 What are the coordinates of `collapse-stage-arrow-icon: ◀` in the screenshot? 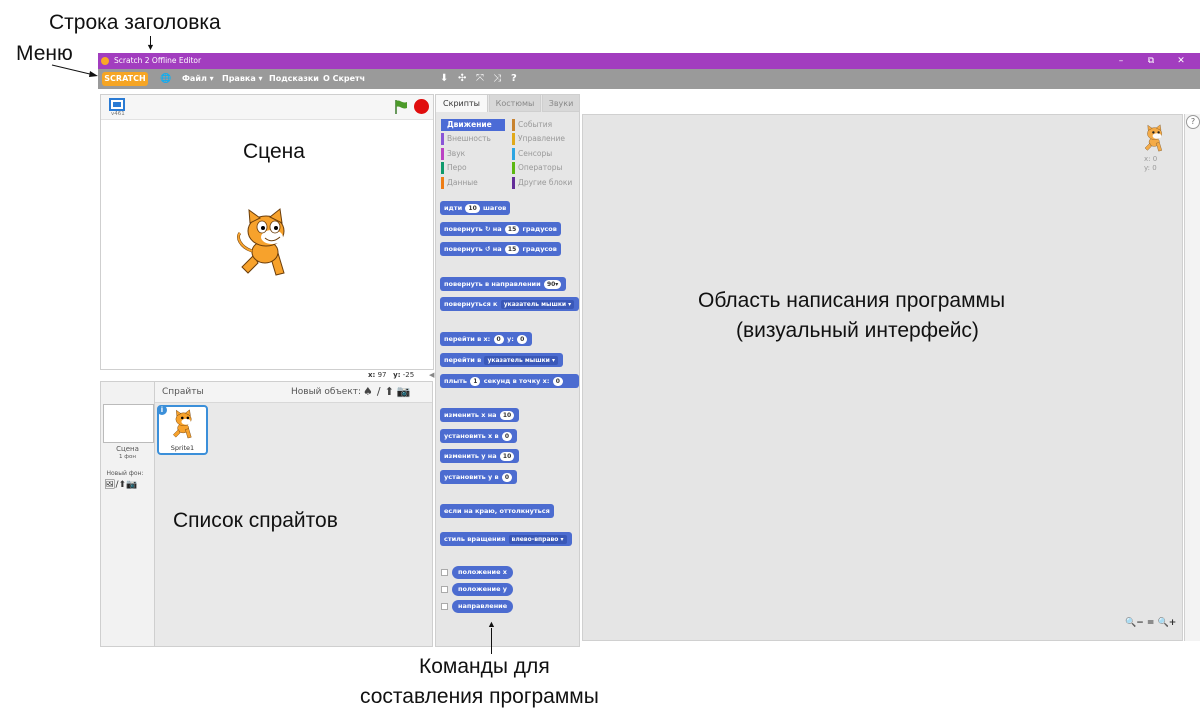 It's located at (431, 375).